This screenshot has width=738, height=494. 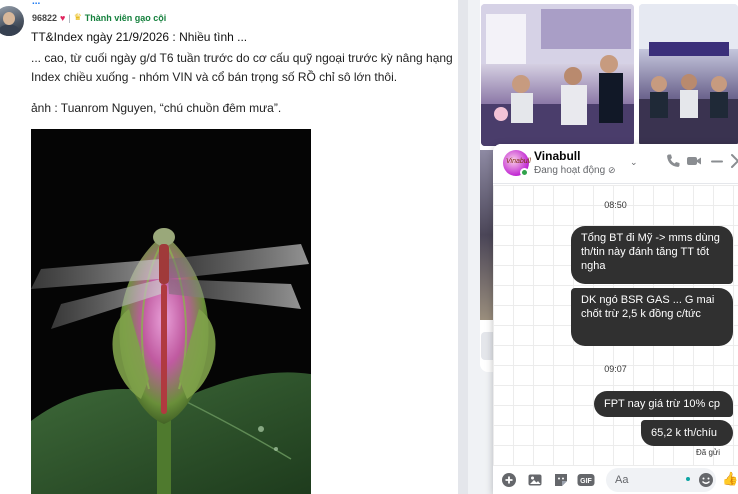 What do you see at coordinates (524, 172) in the screenshot?
I see `online-indicator` at bounding box center [524, 172].